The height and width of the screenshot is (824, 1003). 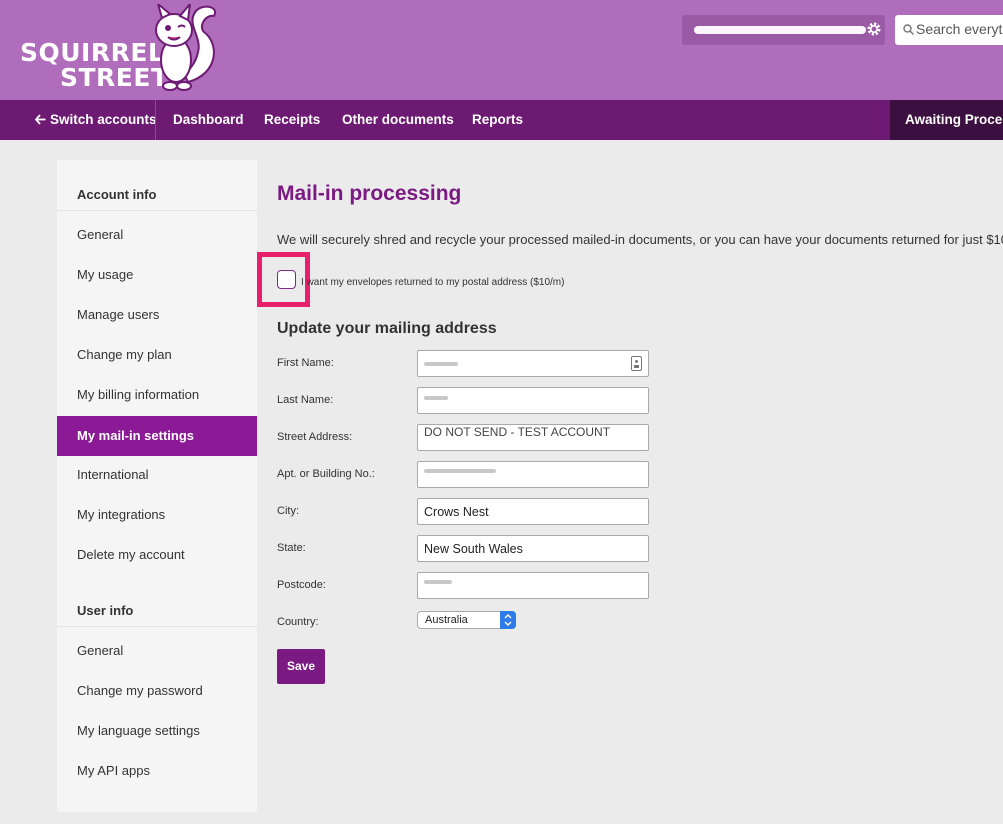 I want to click on search-icon, so click(x=909, y=30).